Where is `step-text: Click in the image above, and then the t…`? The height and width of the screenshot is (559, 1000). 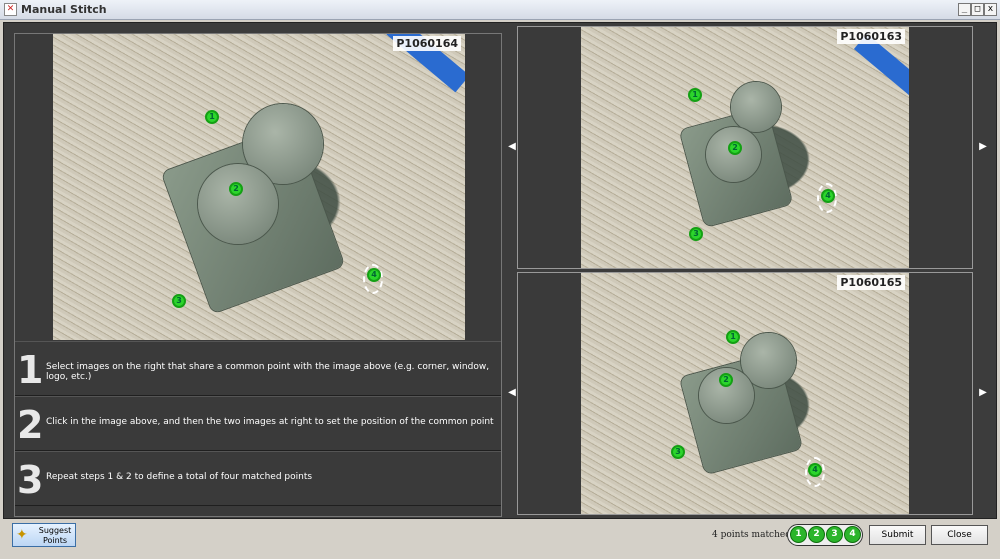
step-text: Click in the image above, and then the t… is located at coordinates (270, 422).